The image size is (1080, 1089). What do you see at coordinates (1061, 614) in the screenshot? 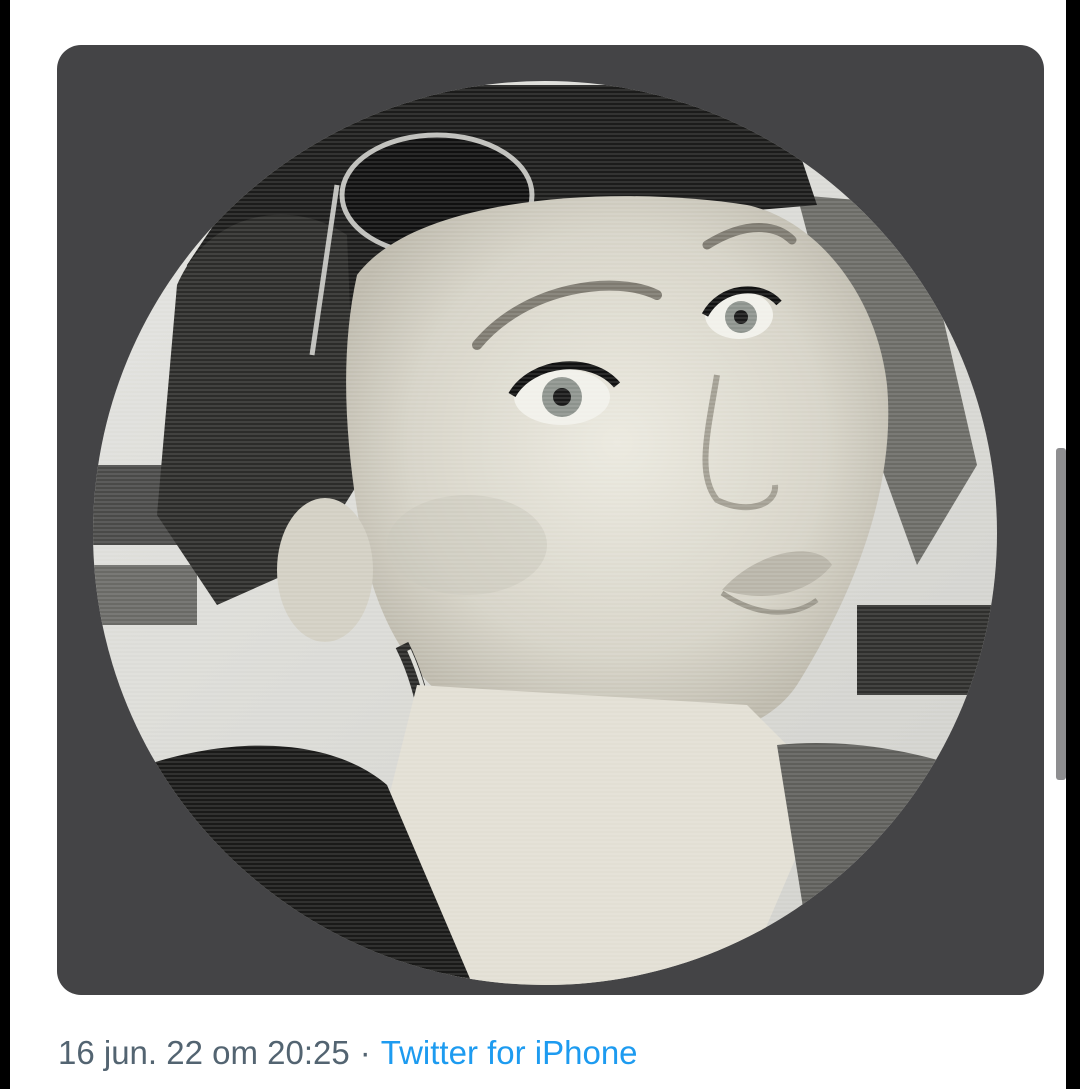
I see `scrollbar-thumb` at bounding box center [1061, 614].